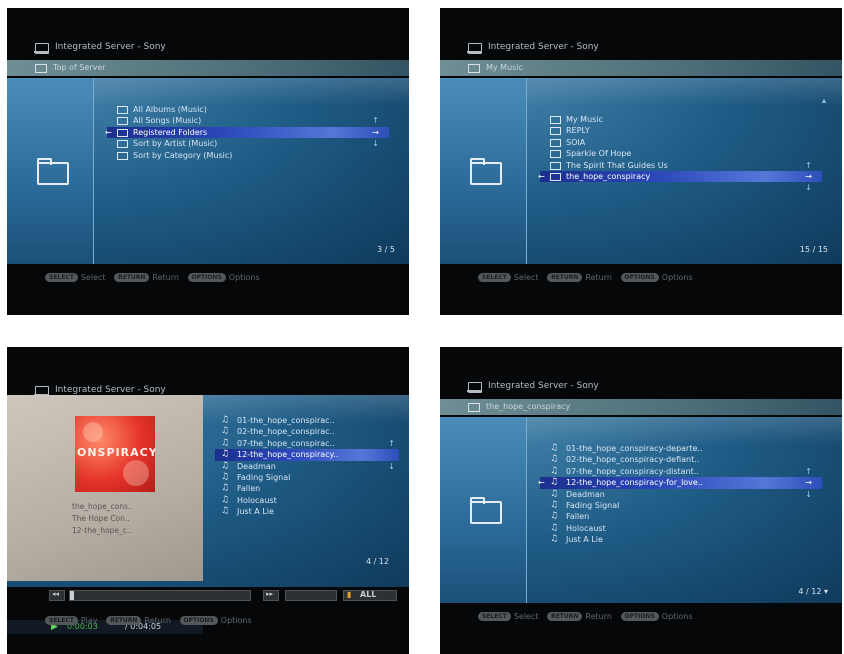 This screenshot has width=844, height=654. I want to click on list-item-label: Holocaust, so click(257, 500).